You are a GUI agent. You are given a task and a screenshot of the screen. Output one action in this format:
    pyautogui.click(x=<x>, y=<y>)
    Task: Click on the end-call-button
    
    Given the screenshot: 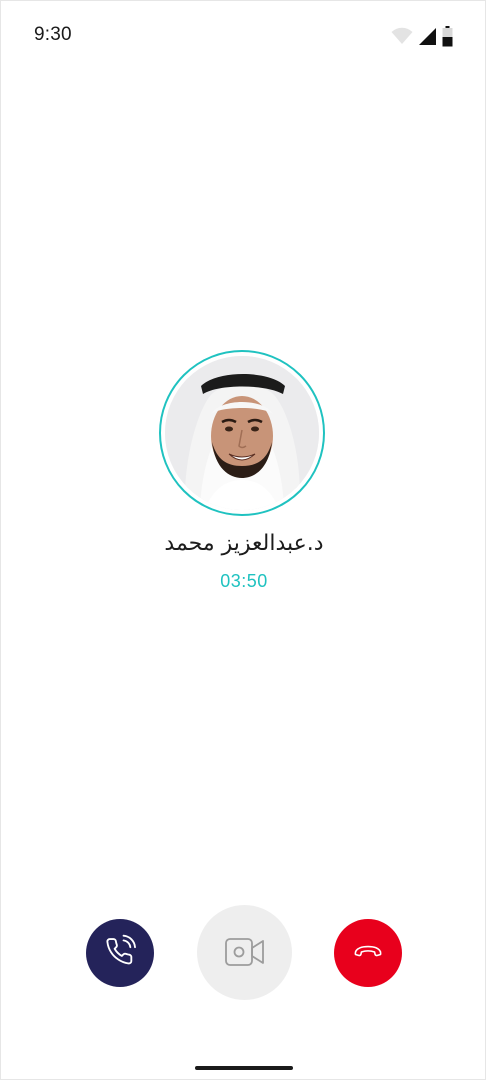 What is the action you would take?
    pyautogui.click(x=368, y=953)
    